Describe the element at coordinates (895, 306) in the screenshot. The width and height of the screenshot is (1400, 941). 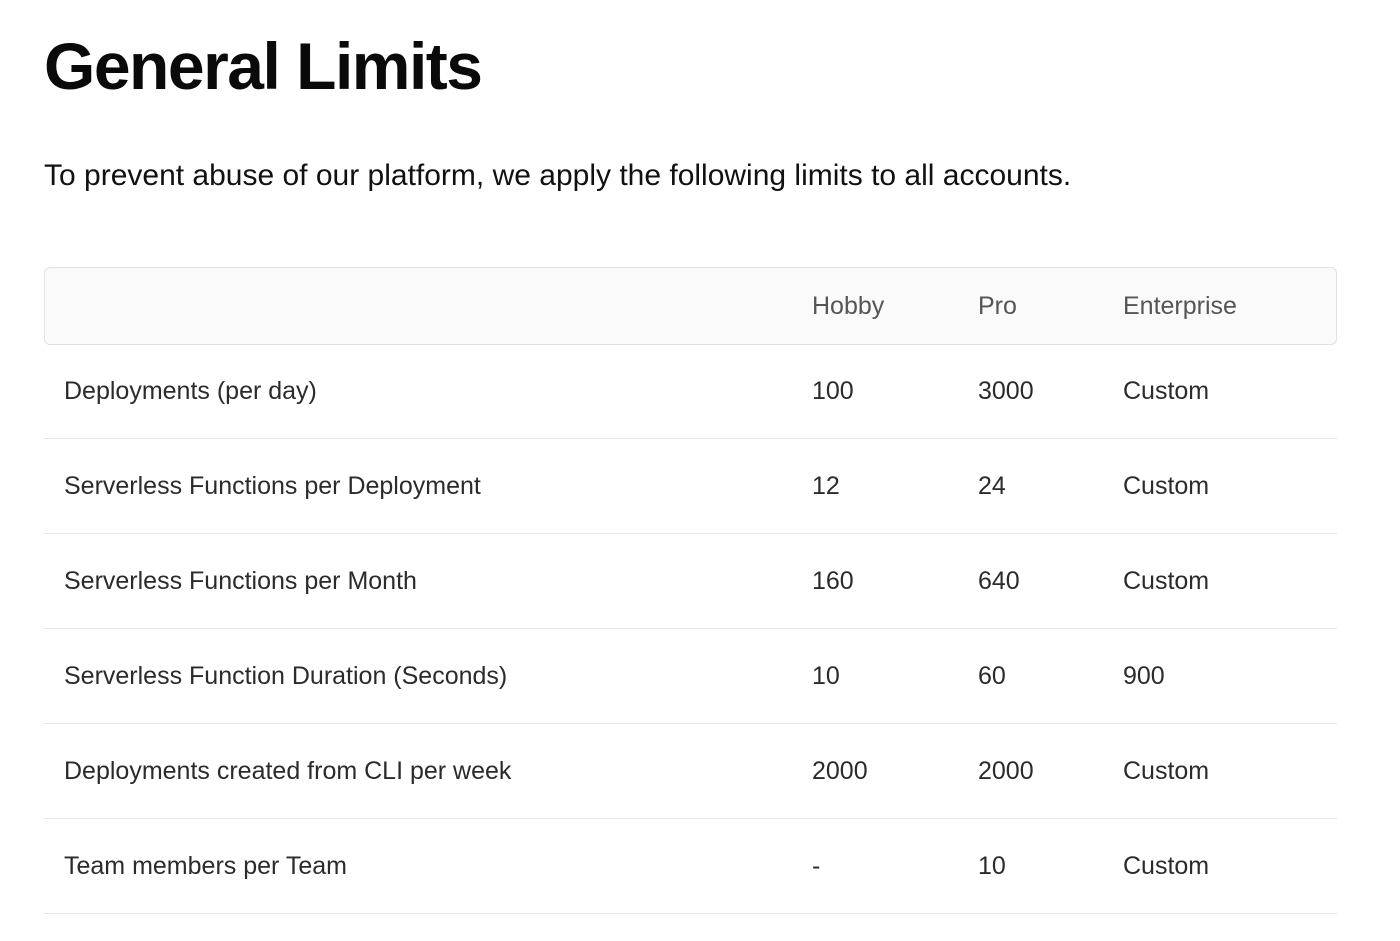
I see `header-hobby: Hobby` at that location.